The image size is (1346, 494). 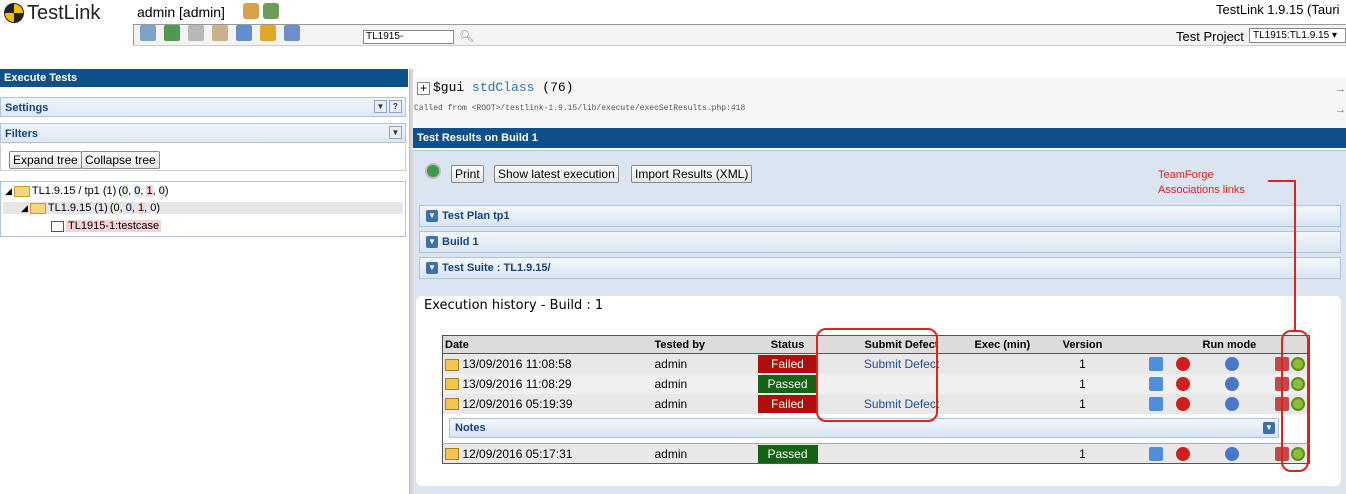 I want to click on annotation-text: TeamForge Associations links, so click(x=1201, y=182).